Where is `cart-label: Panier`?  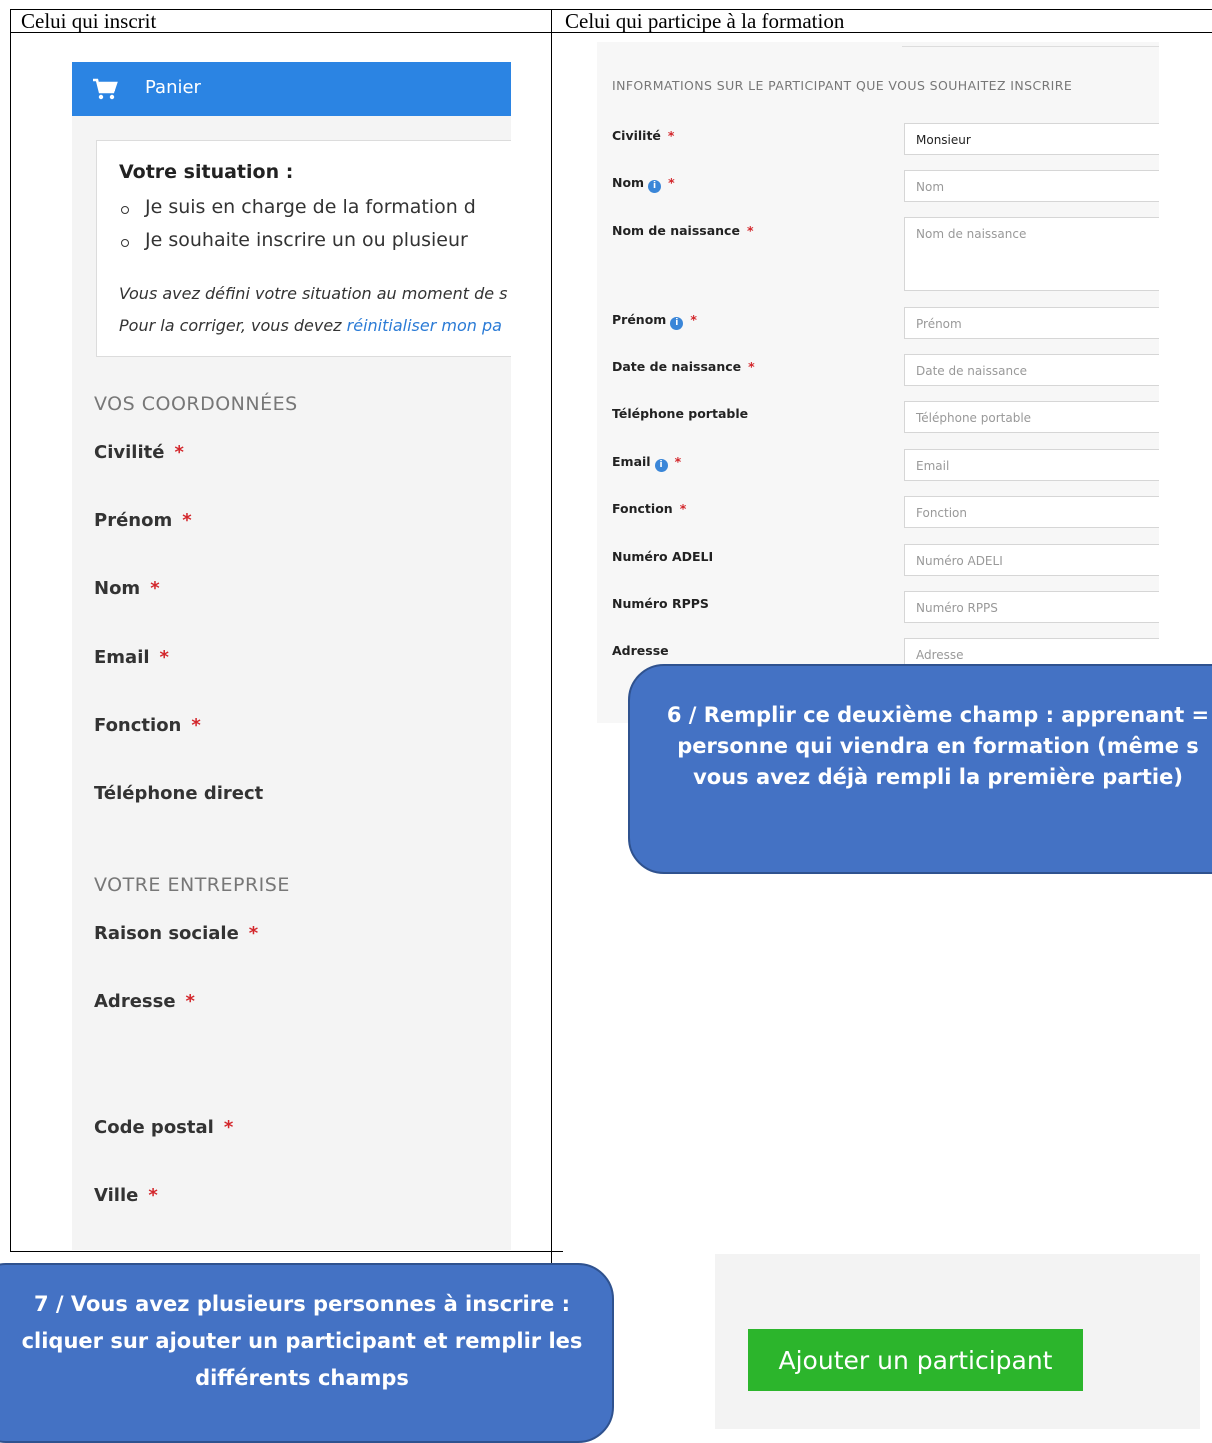
cart-label: Panier is located at coordinates (173, 87).